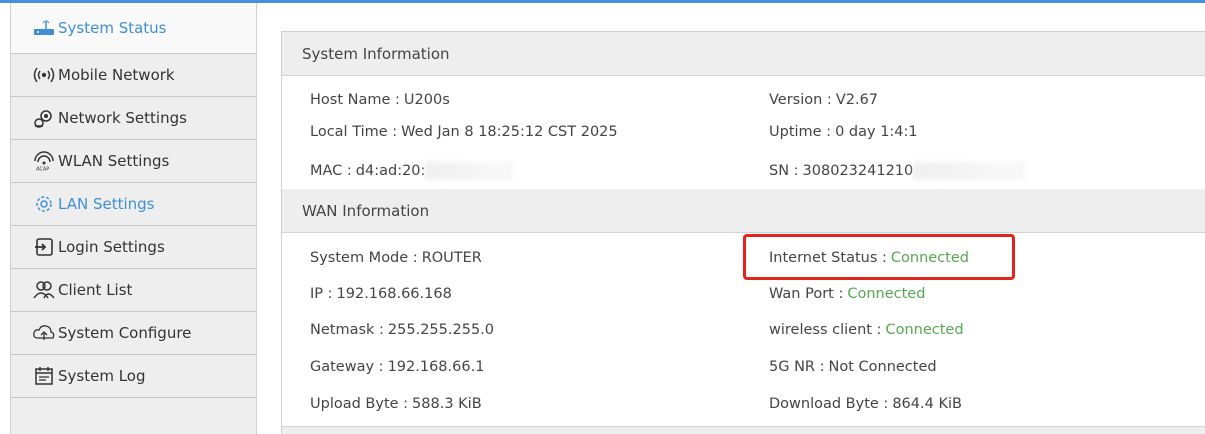  What do you see at coordinates (426, 100) in the screenshot?
I see `host-name-value: U200s` at bounding box center [426, 100].